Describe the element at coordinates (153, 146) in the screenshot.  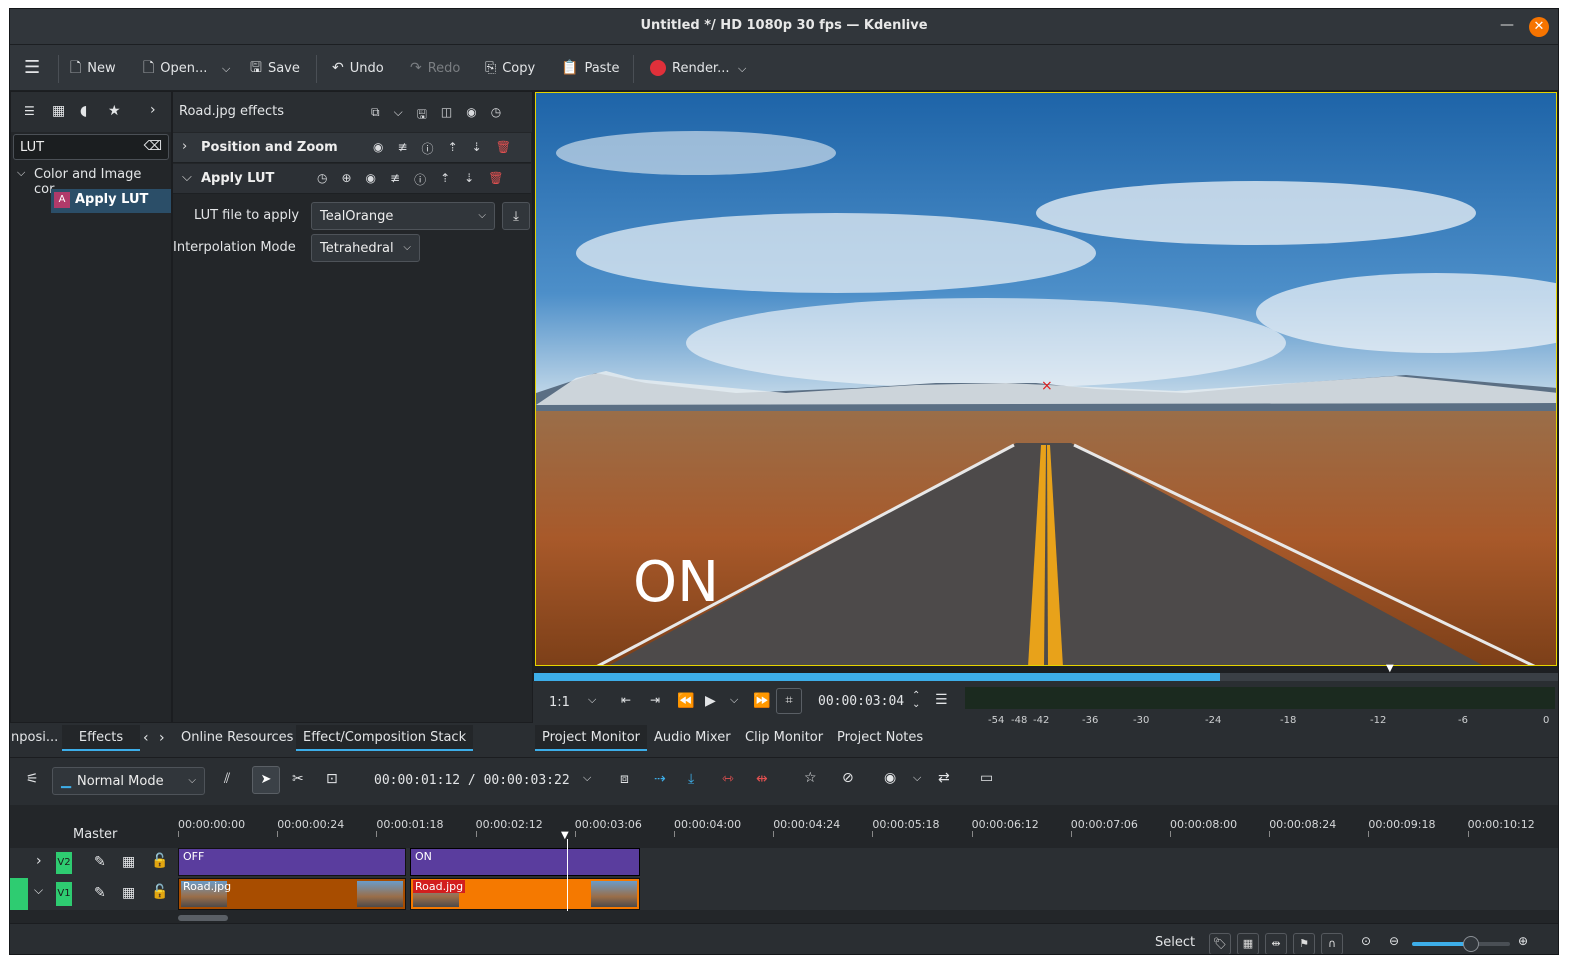
I see `clear-search-icon: ⌫` at that location.